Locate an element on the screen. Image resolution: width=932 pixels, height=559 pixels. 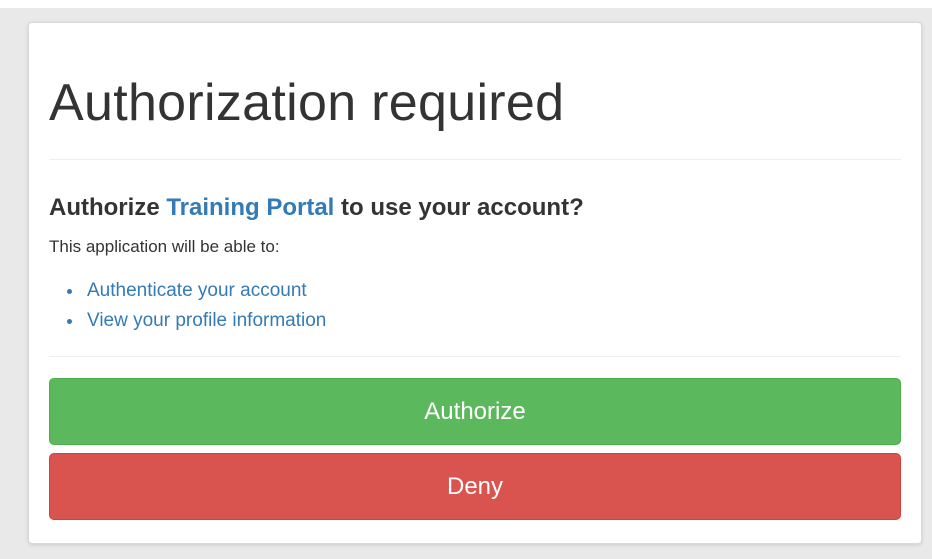
question-prefix: Authorize is located at coordinates (108, 207).